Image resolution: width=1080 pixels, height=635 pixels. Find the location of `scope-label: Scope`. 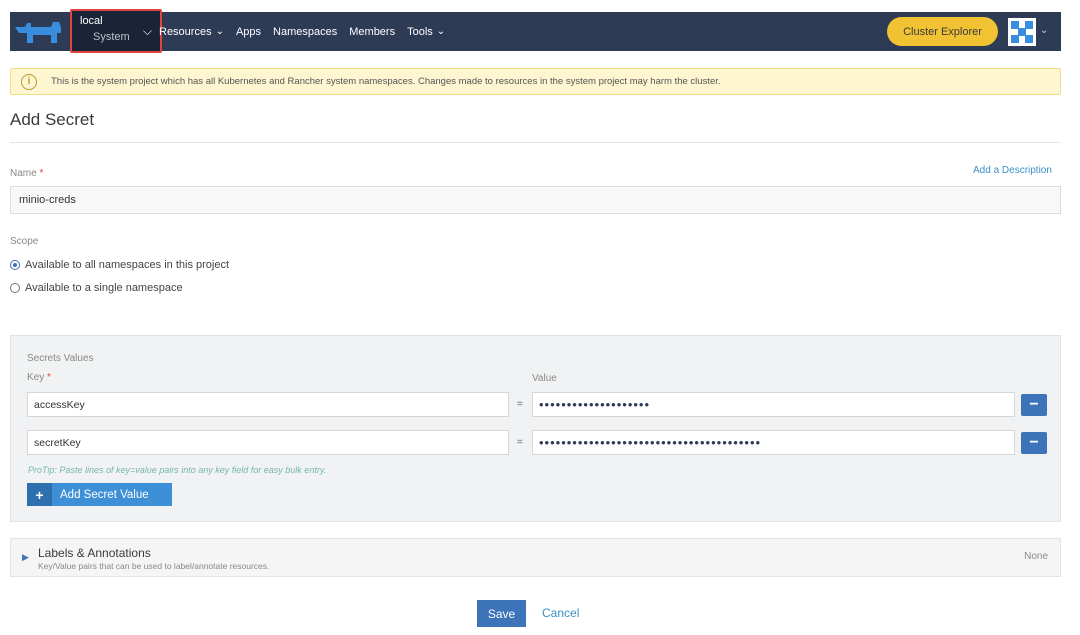

scope-label: Scope is located at coordinates (24, 241).